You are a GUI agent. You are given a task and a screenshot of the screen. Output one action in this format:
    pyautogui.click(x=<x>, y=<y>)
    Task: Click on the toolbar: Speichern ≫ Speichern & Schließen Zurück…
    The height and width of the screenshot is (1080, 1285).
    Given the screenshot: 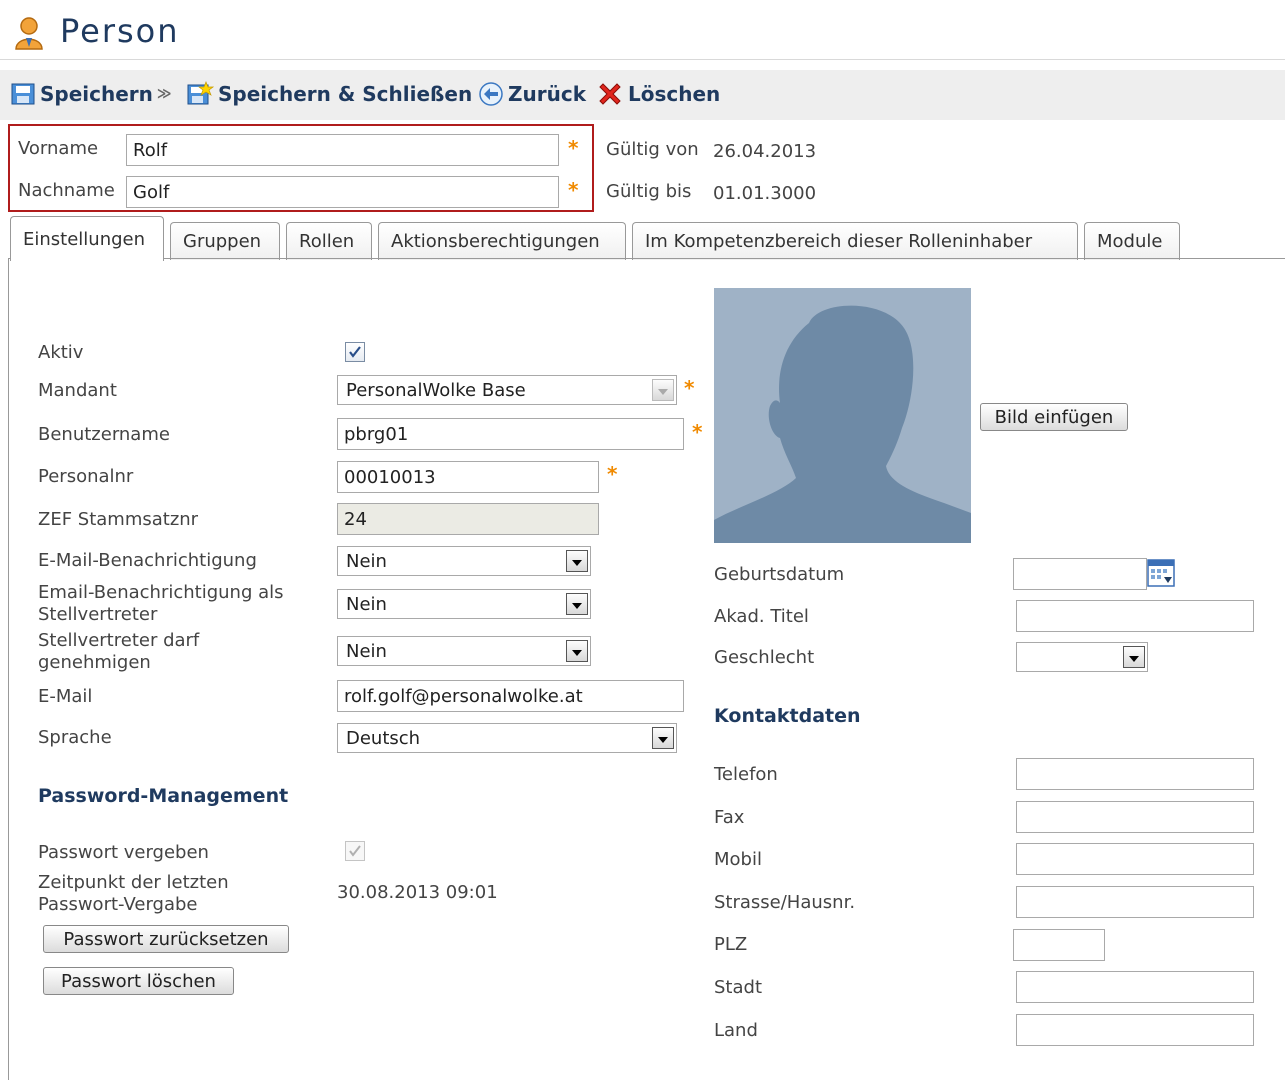 What is the action you would take?
    pyautogui.click(x=642, y=95)
    